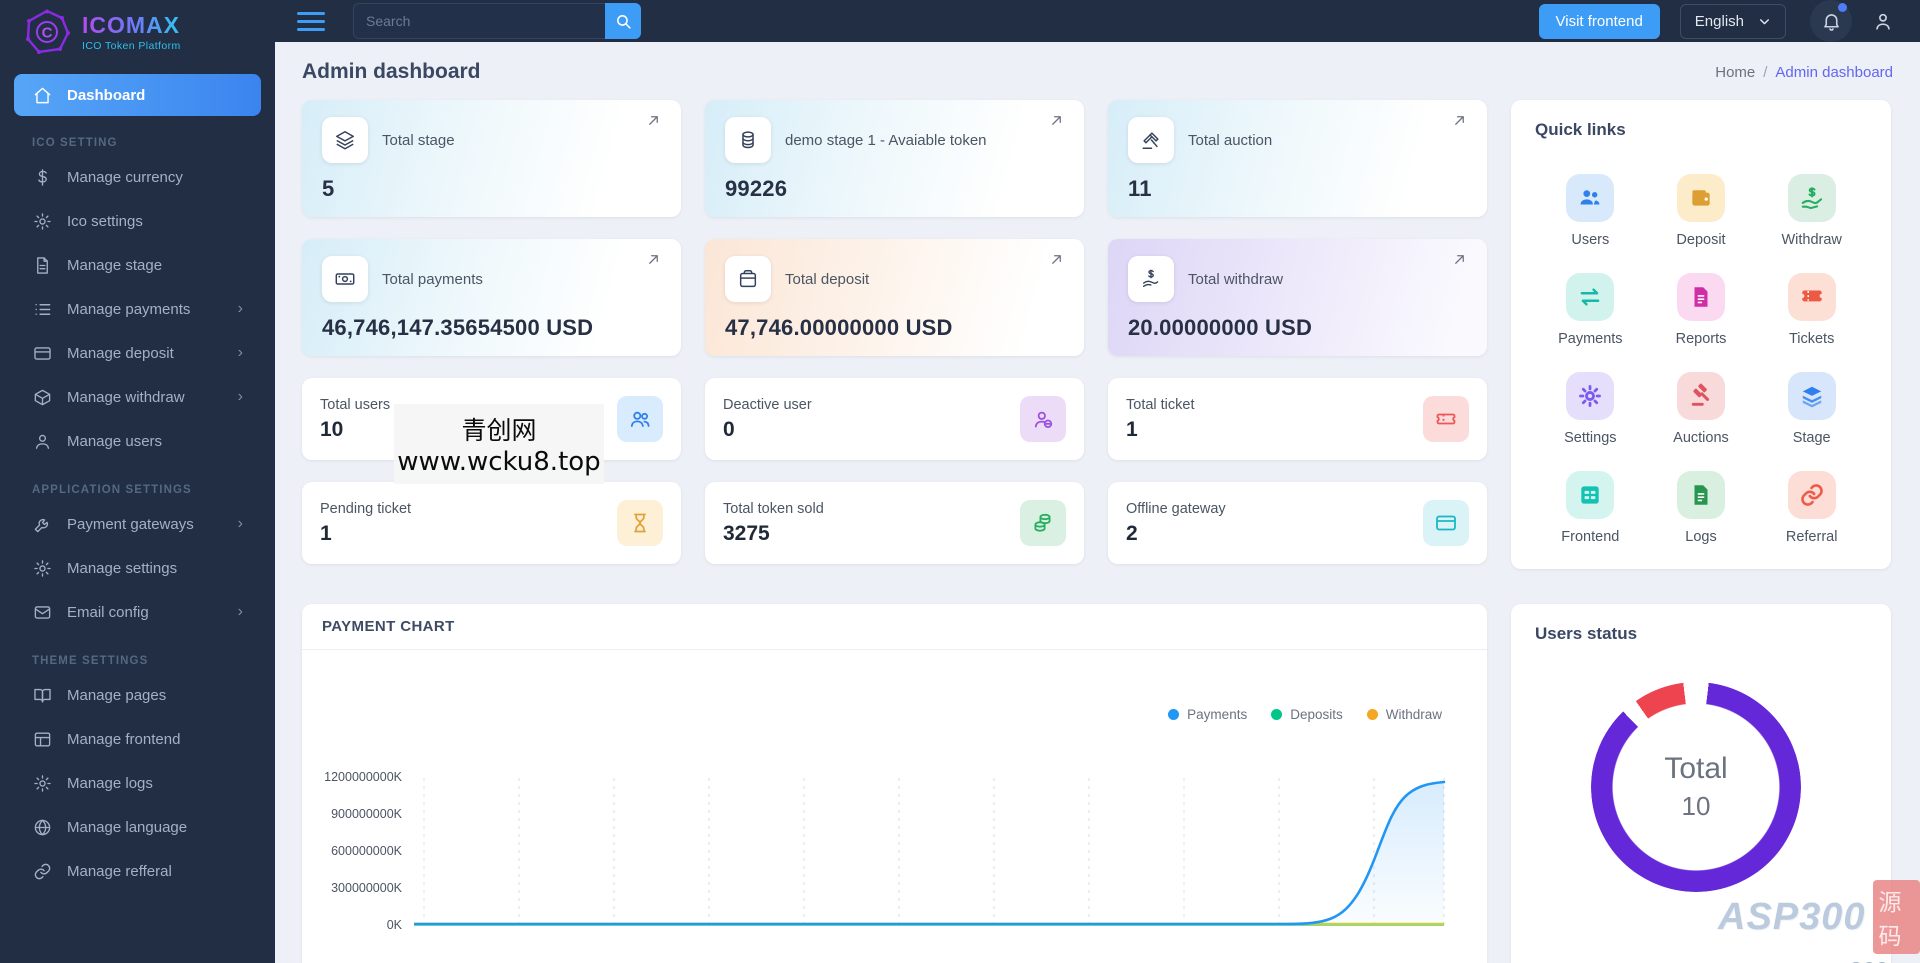 Image resolution: width=1920 pixels, height=963 pixels. Describe the element at coordinates (388, 626) in the screenshot. I see `payment-chart-title: PAYMENT CHART` at that location.